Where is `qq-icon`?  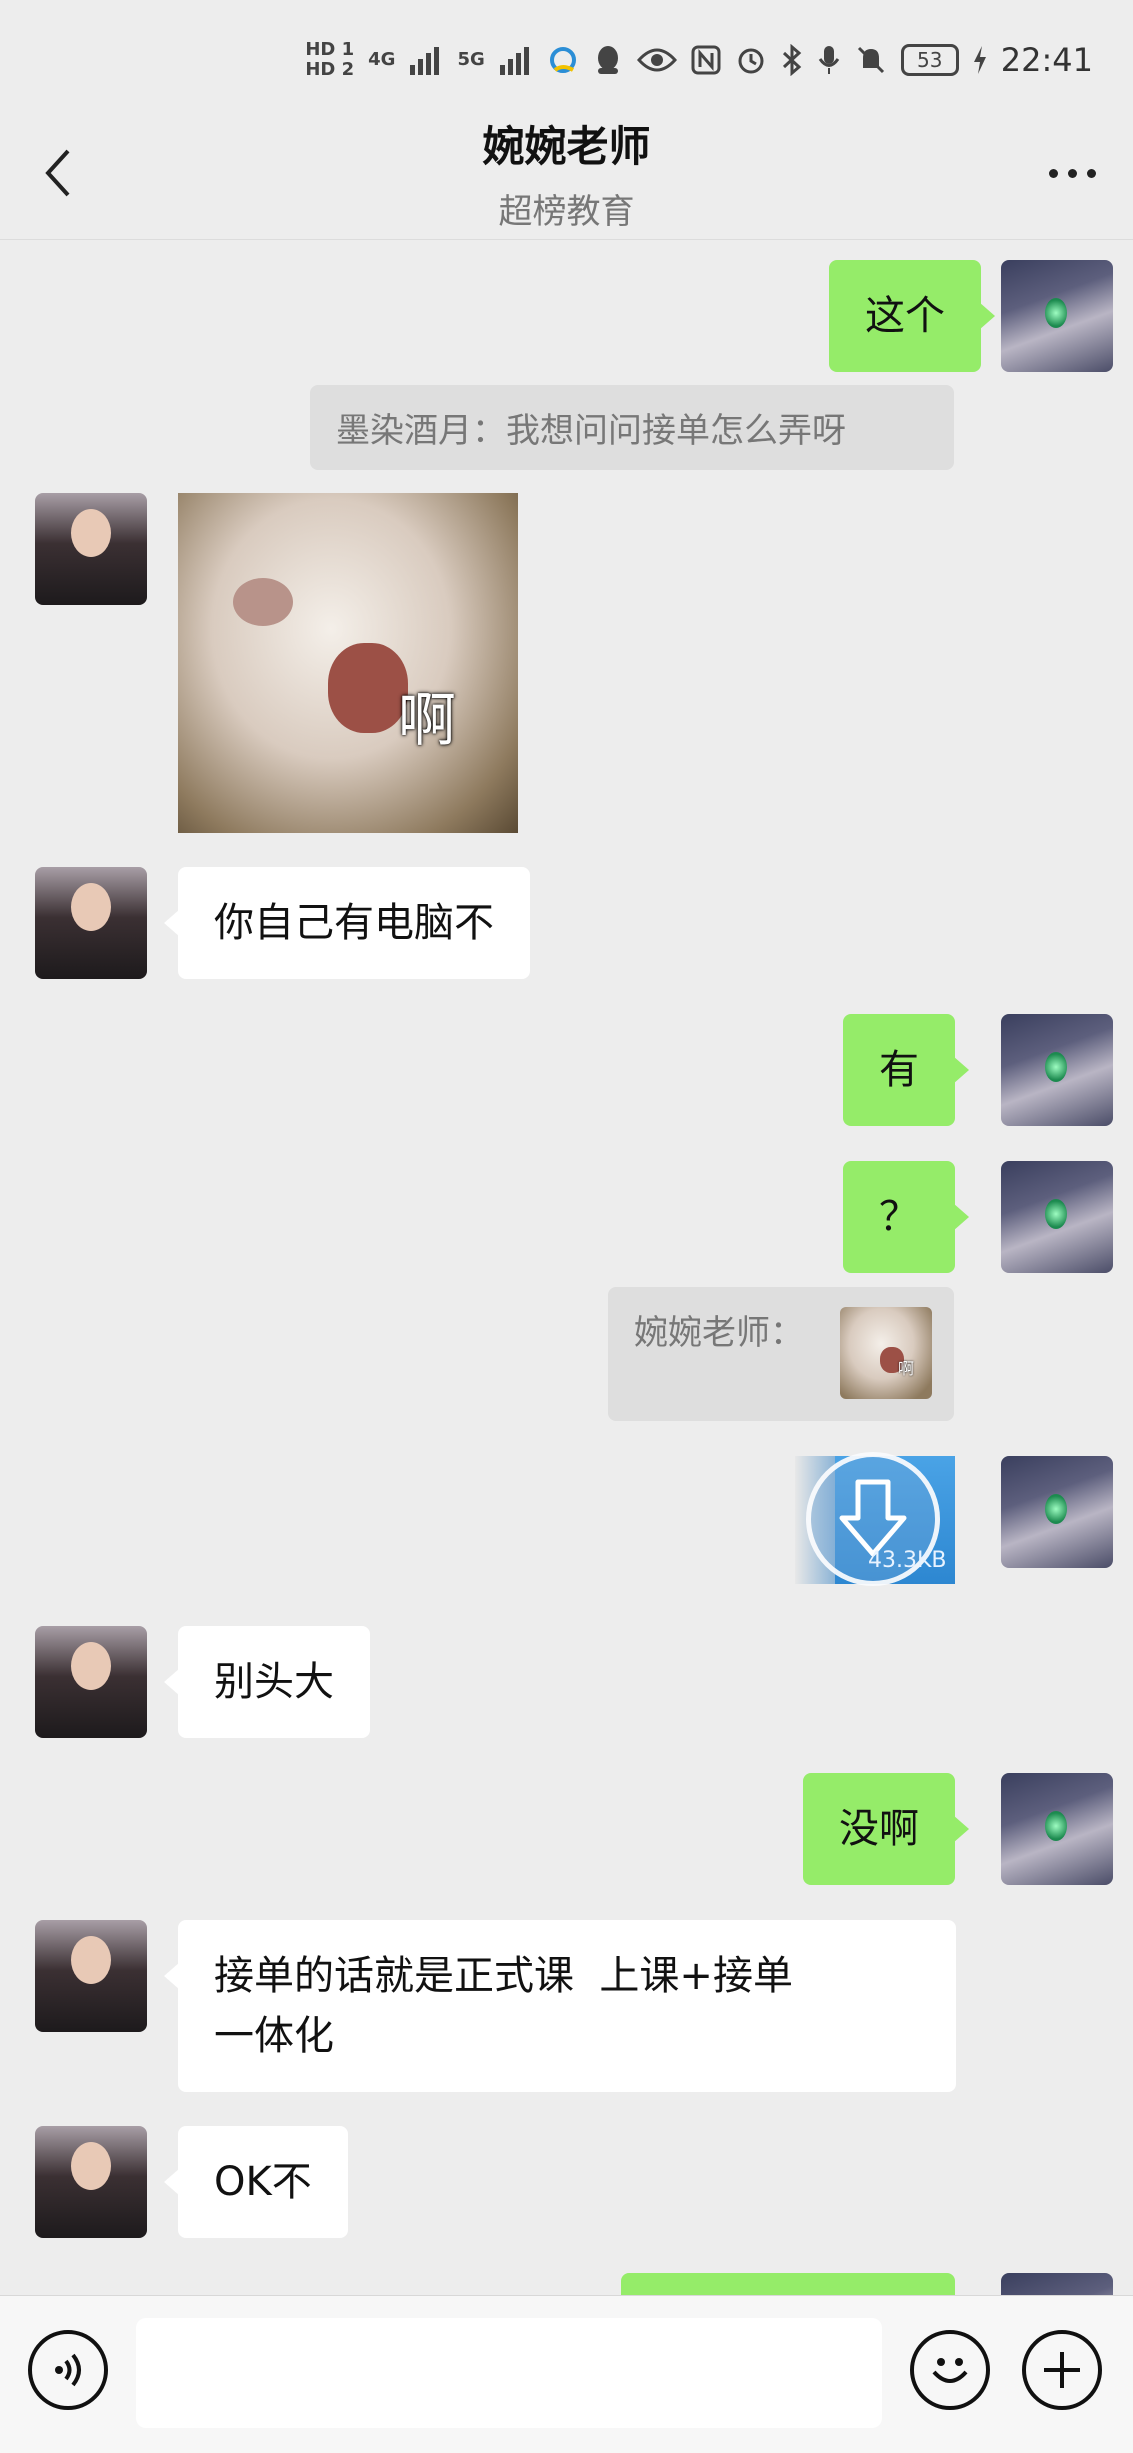 qq-icon is located at coordinates (608, 60).